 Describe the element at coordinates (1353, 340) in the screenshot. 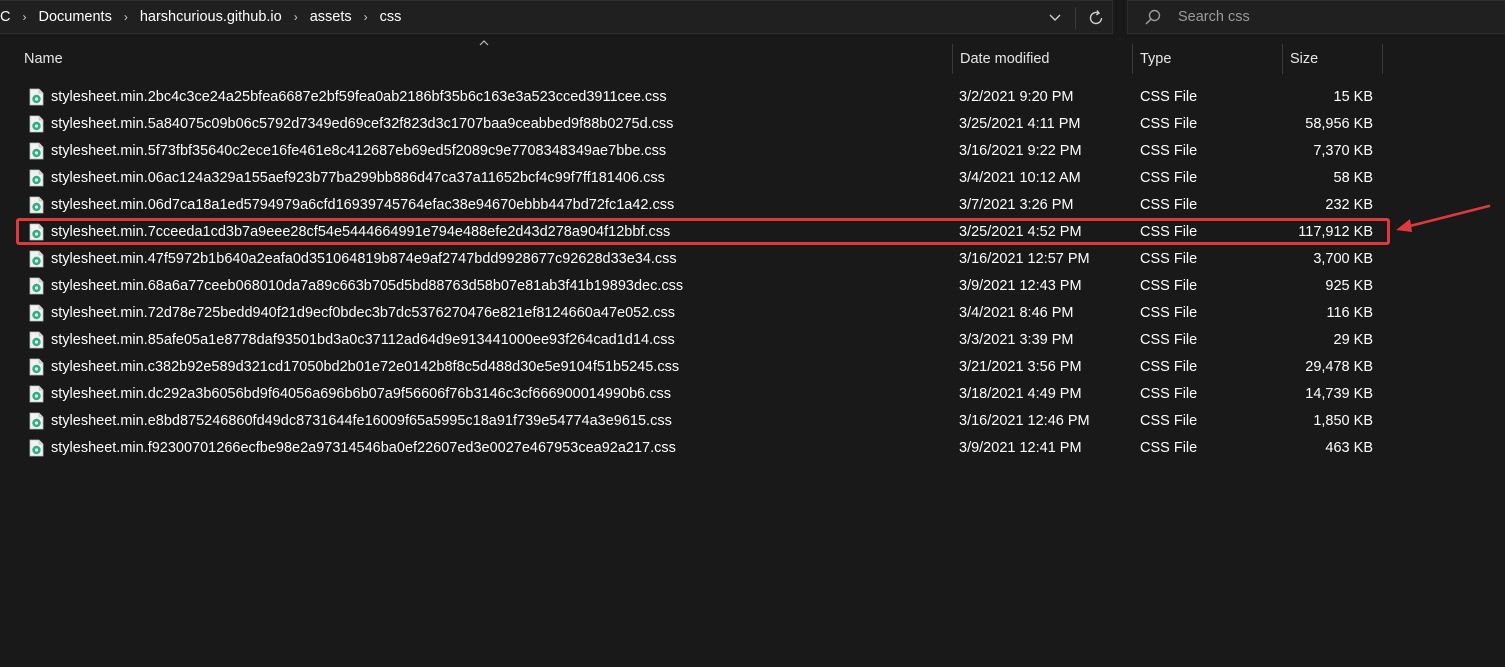

I see `file-size: 29 KB` at that location.